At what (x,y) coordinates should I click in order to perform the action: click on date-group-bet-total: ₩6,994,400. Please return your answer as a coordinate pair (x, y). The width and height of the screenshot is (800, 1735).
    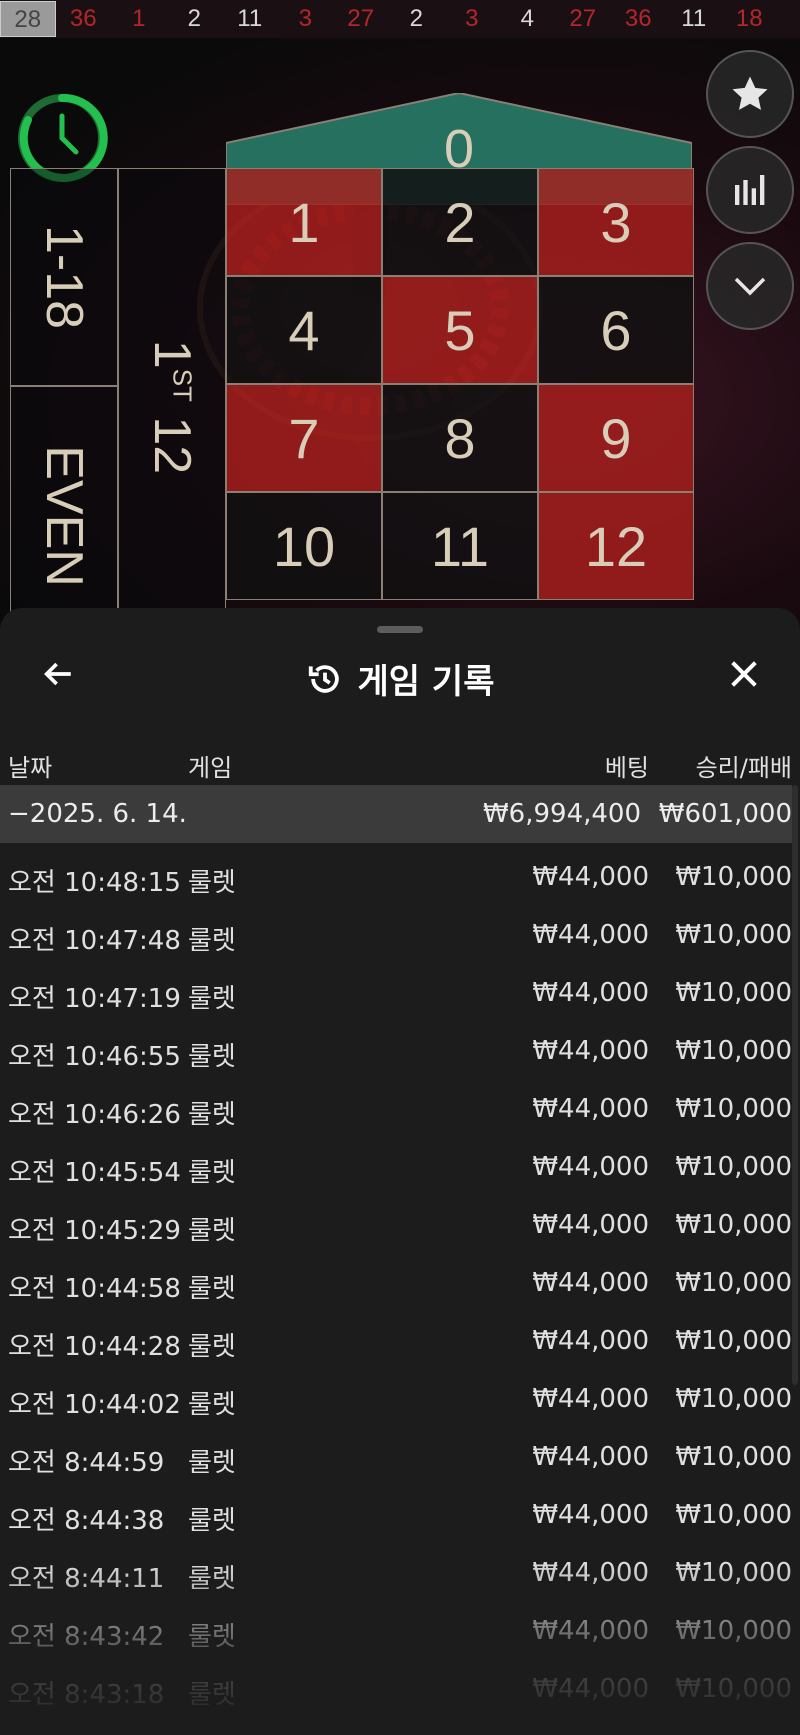
    Looking at the image, I should click on (561, 814).